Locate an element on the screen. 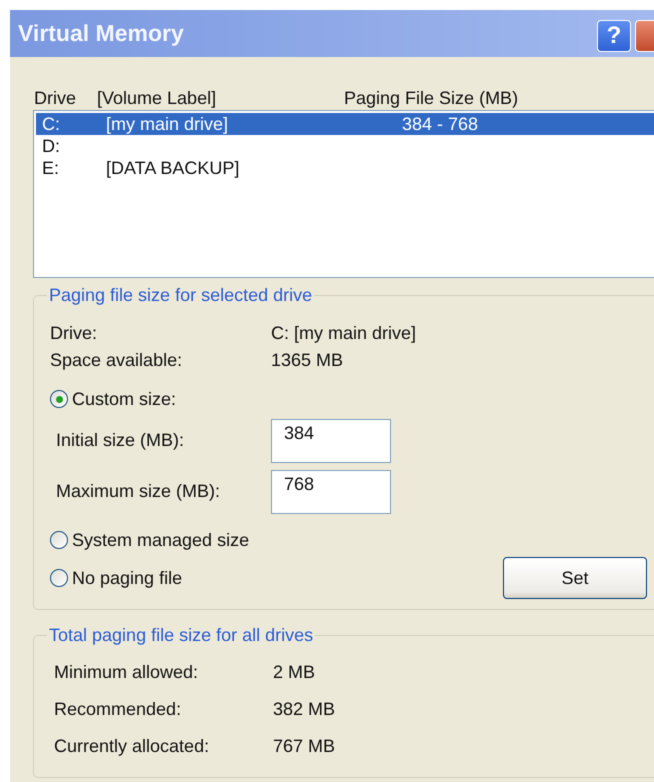 This screenshot has width=654, height=782. drive-row: D: is located at coordinates (345, 146).